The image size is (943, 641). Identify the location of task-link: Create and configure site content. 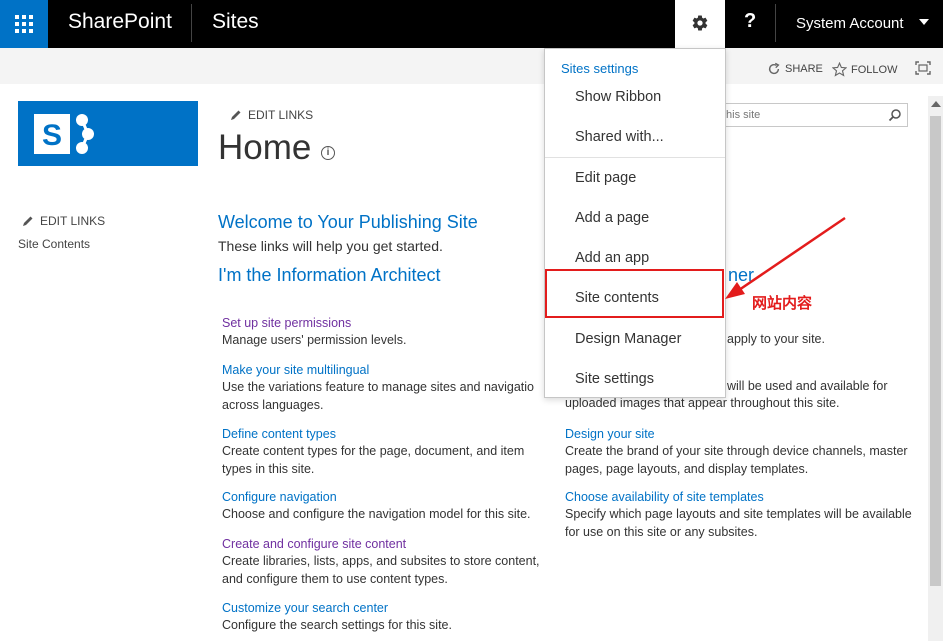
(387, 544).